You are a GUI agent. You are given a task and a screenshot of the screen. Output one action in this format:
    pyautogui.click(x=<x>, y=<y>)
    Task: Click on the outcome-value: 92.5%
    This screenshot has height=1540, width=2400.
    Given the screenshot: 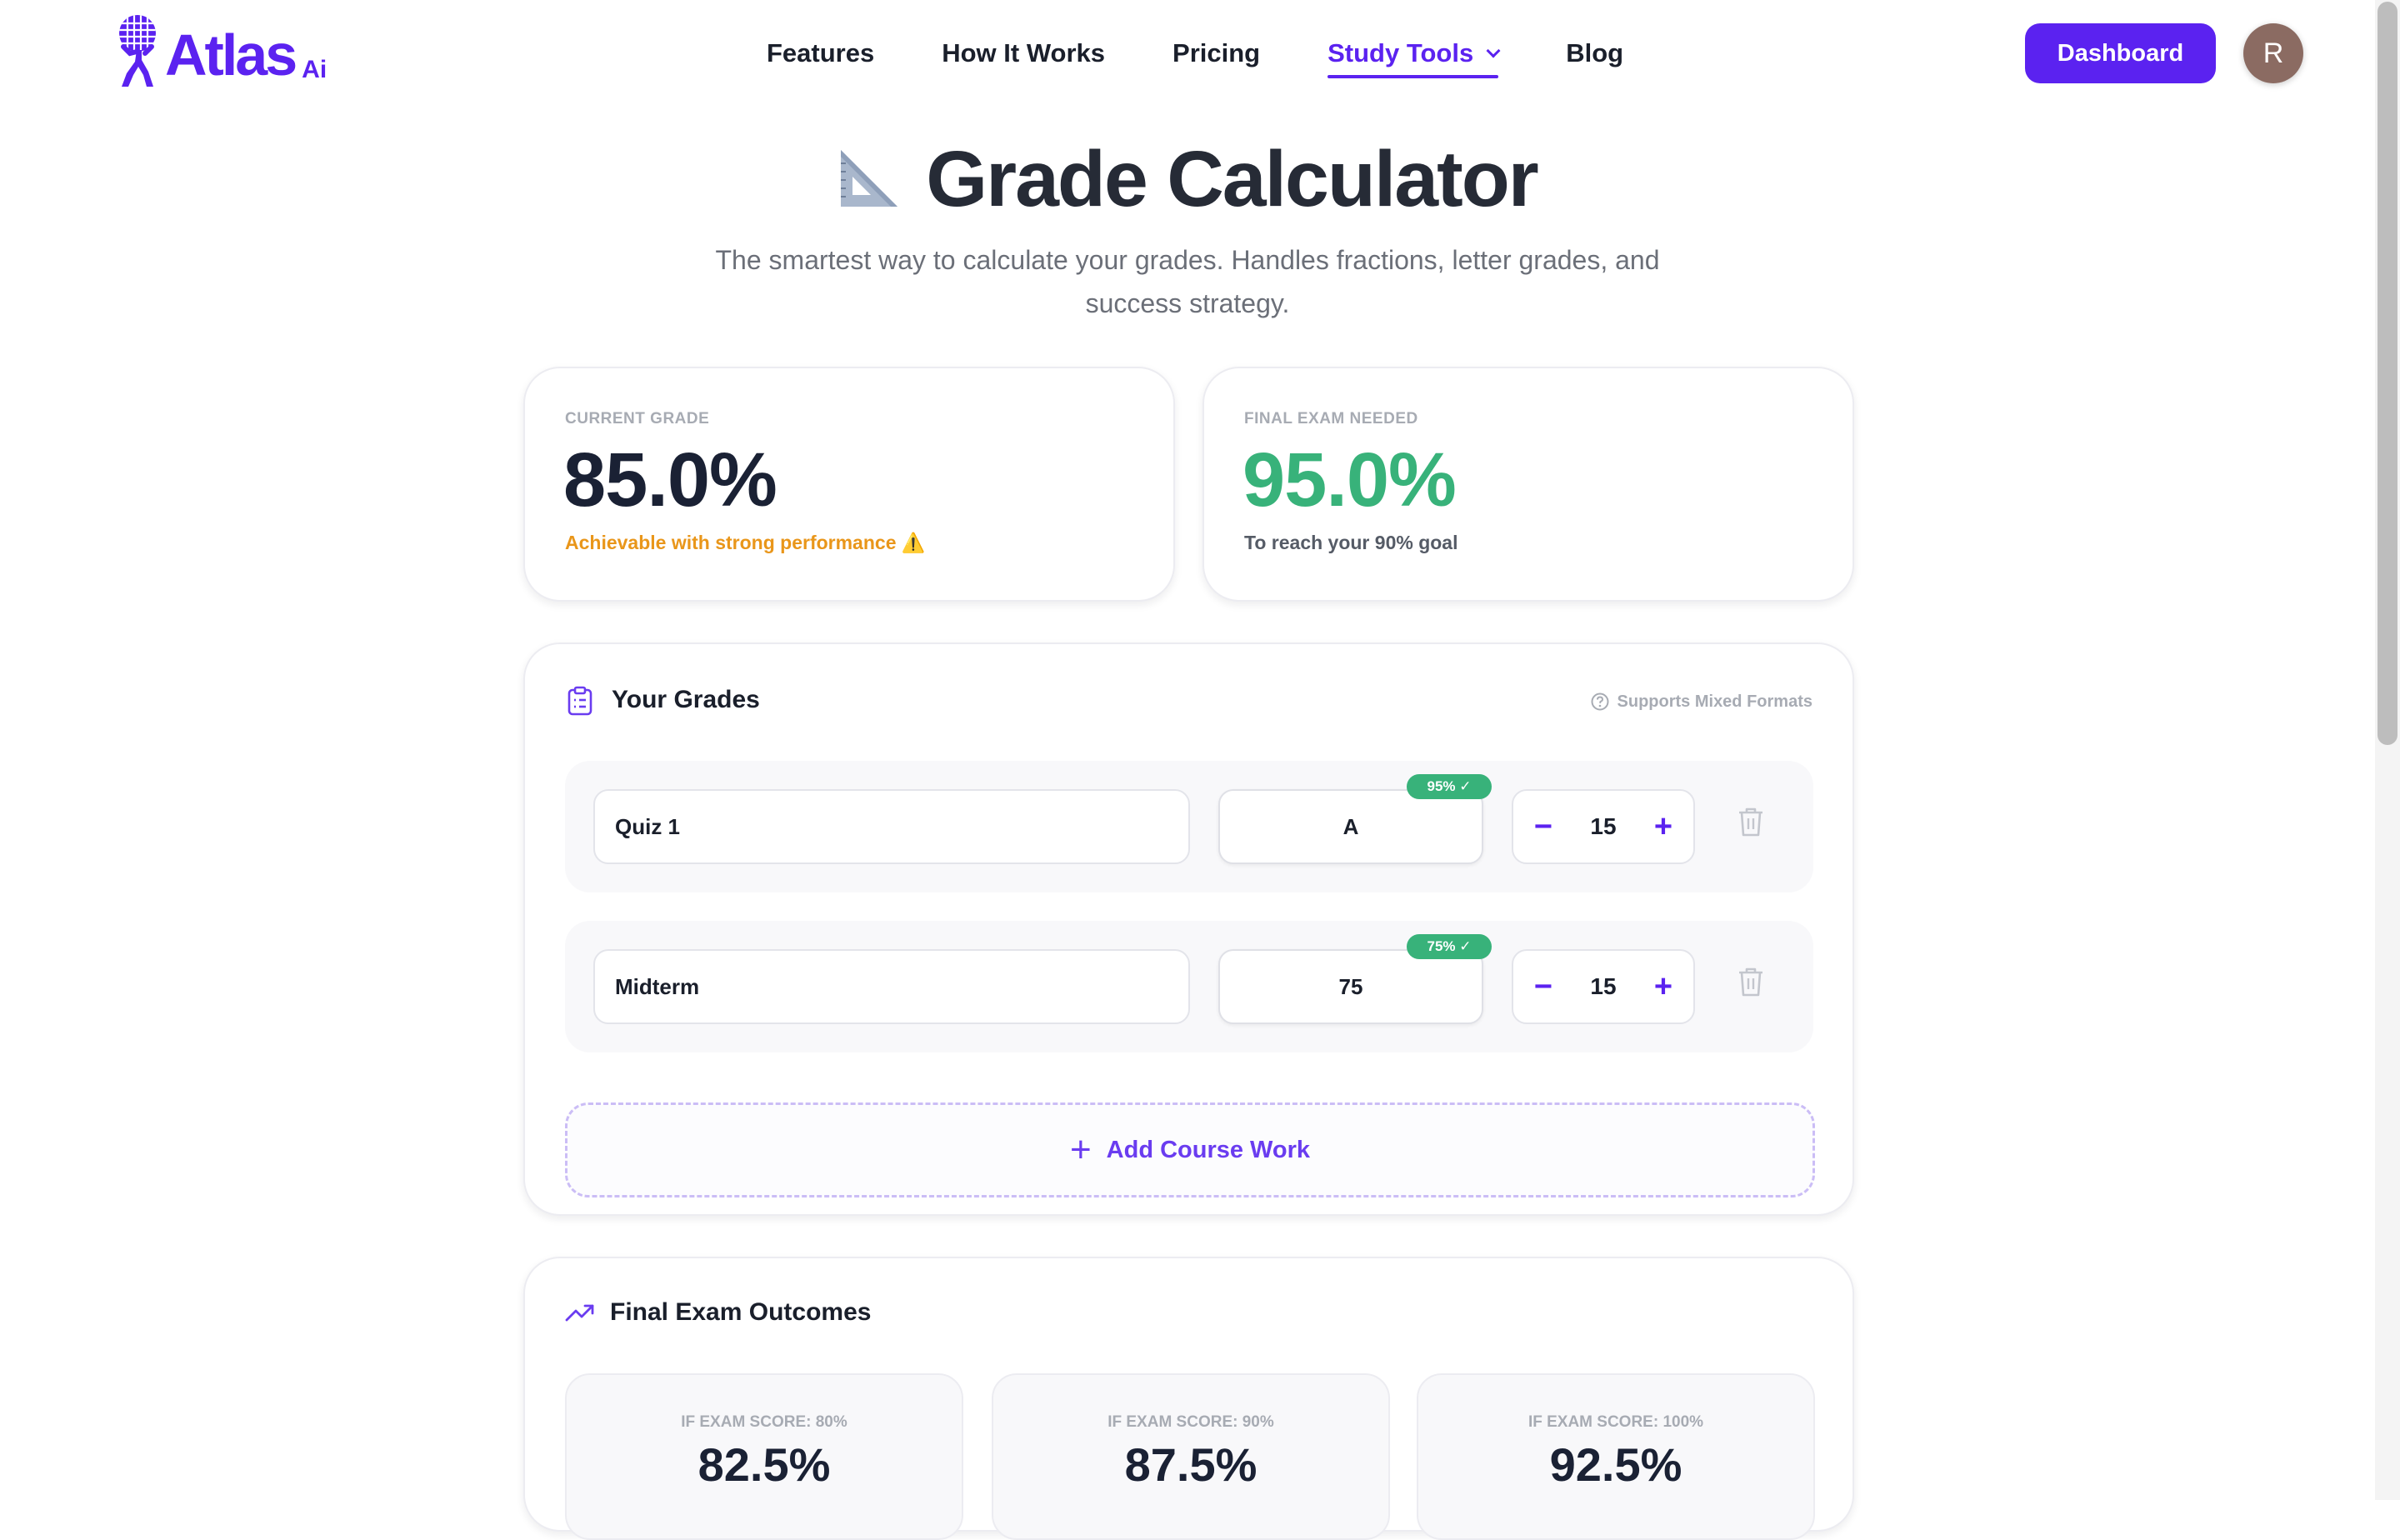 What is the action you would take?
    pyautogui.click(x=1615, y=1464)
    